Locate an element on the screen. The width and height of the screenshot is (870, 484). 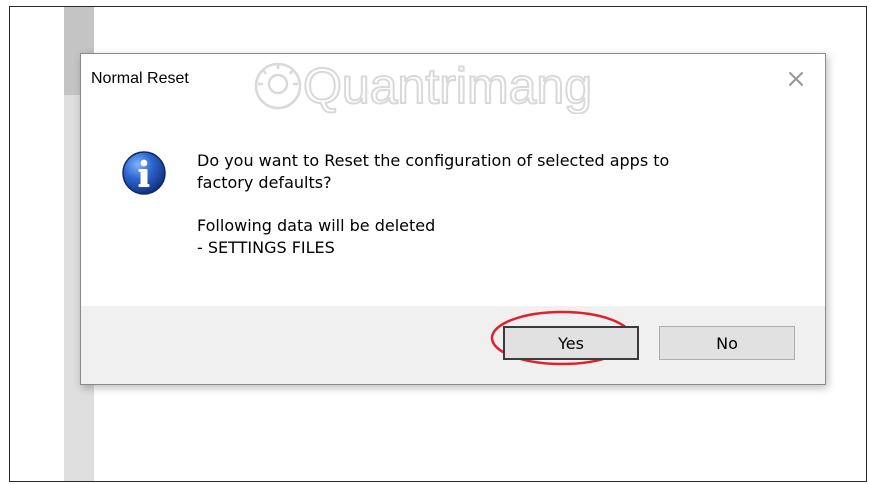
watermark-logo: Quantrimang is located at coordinates (423, 85).